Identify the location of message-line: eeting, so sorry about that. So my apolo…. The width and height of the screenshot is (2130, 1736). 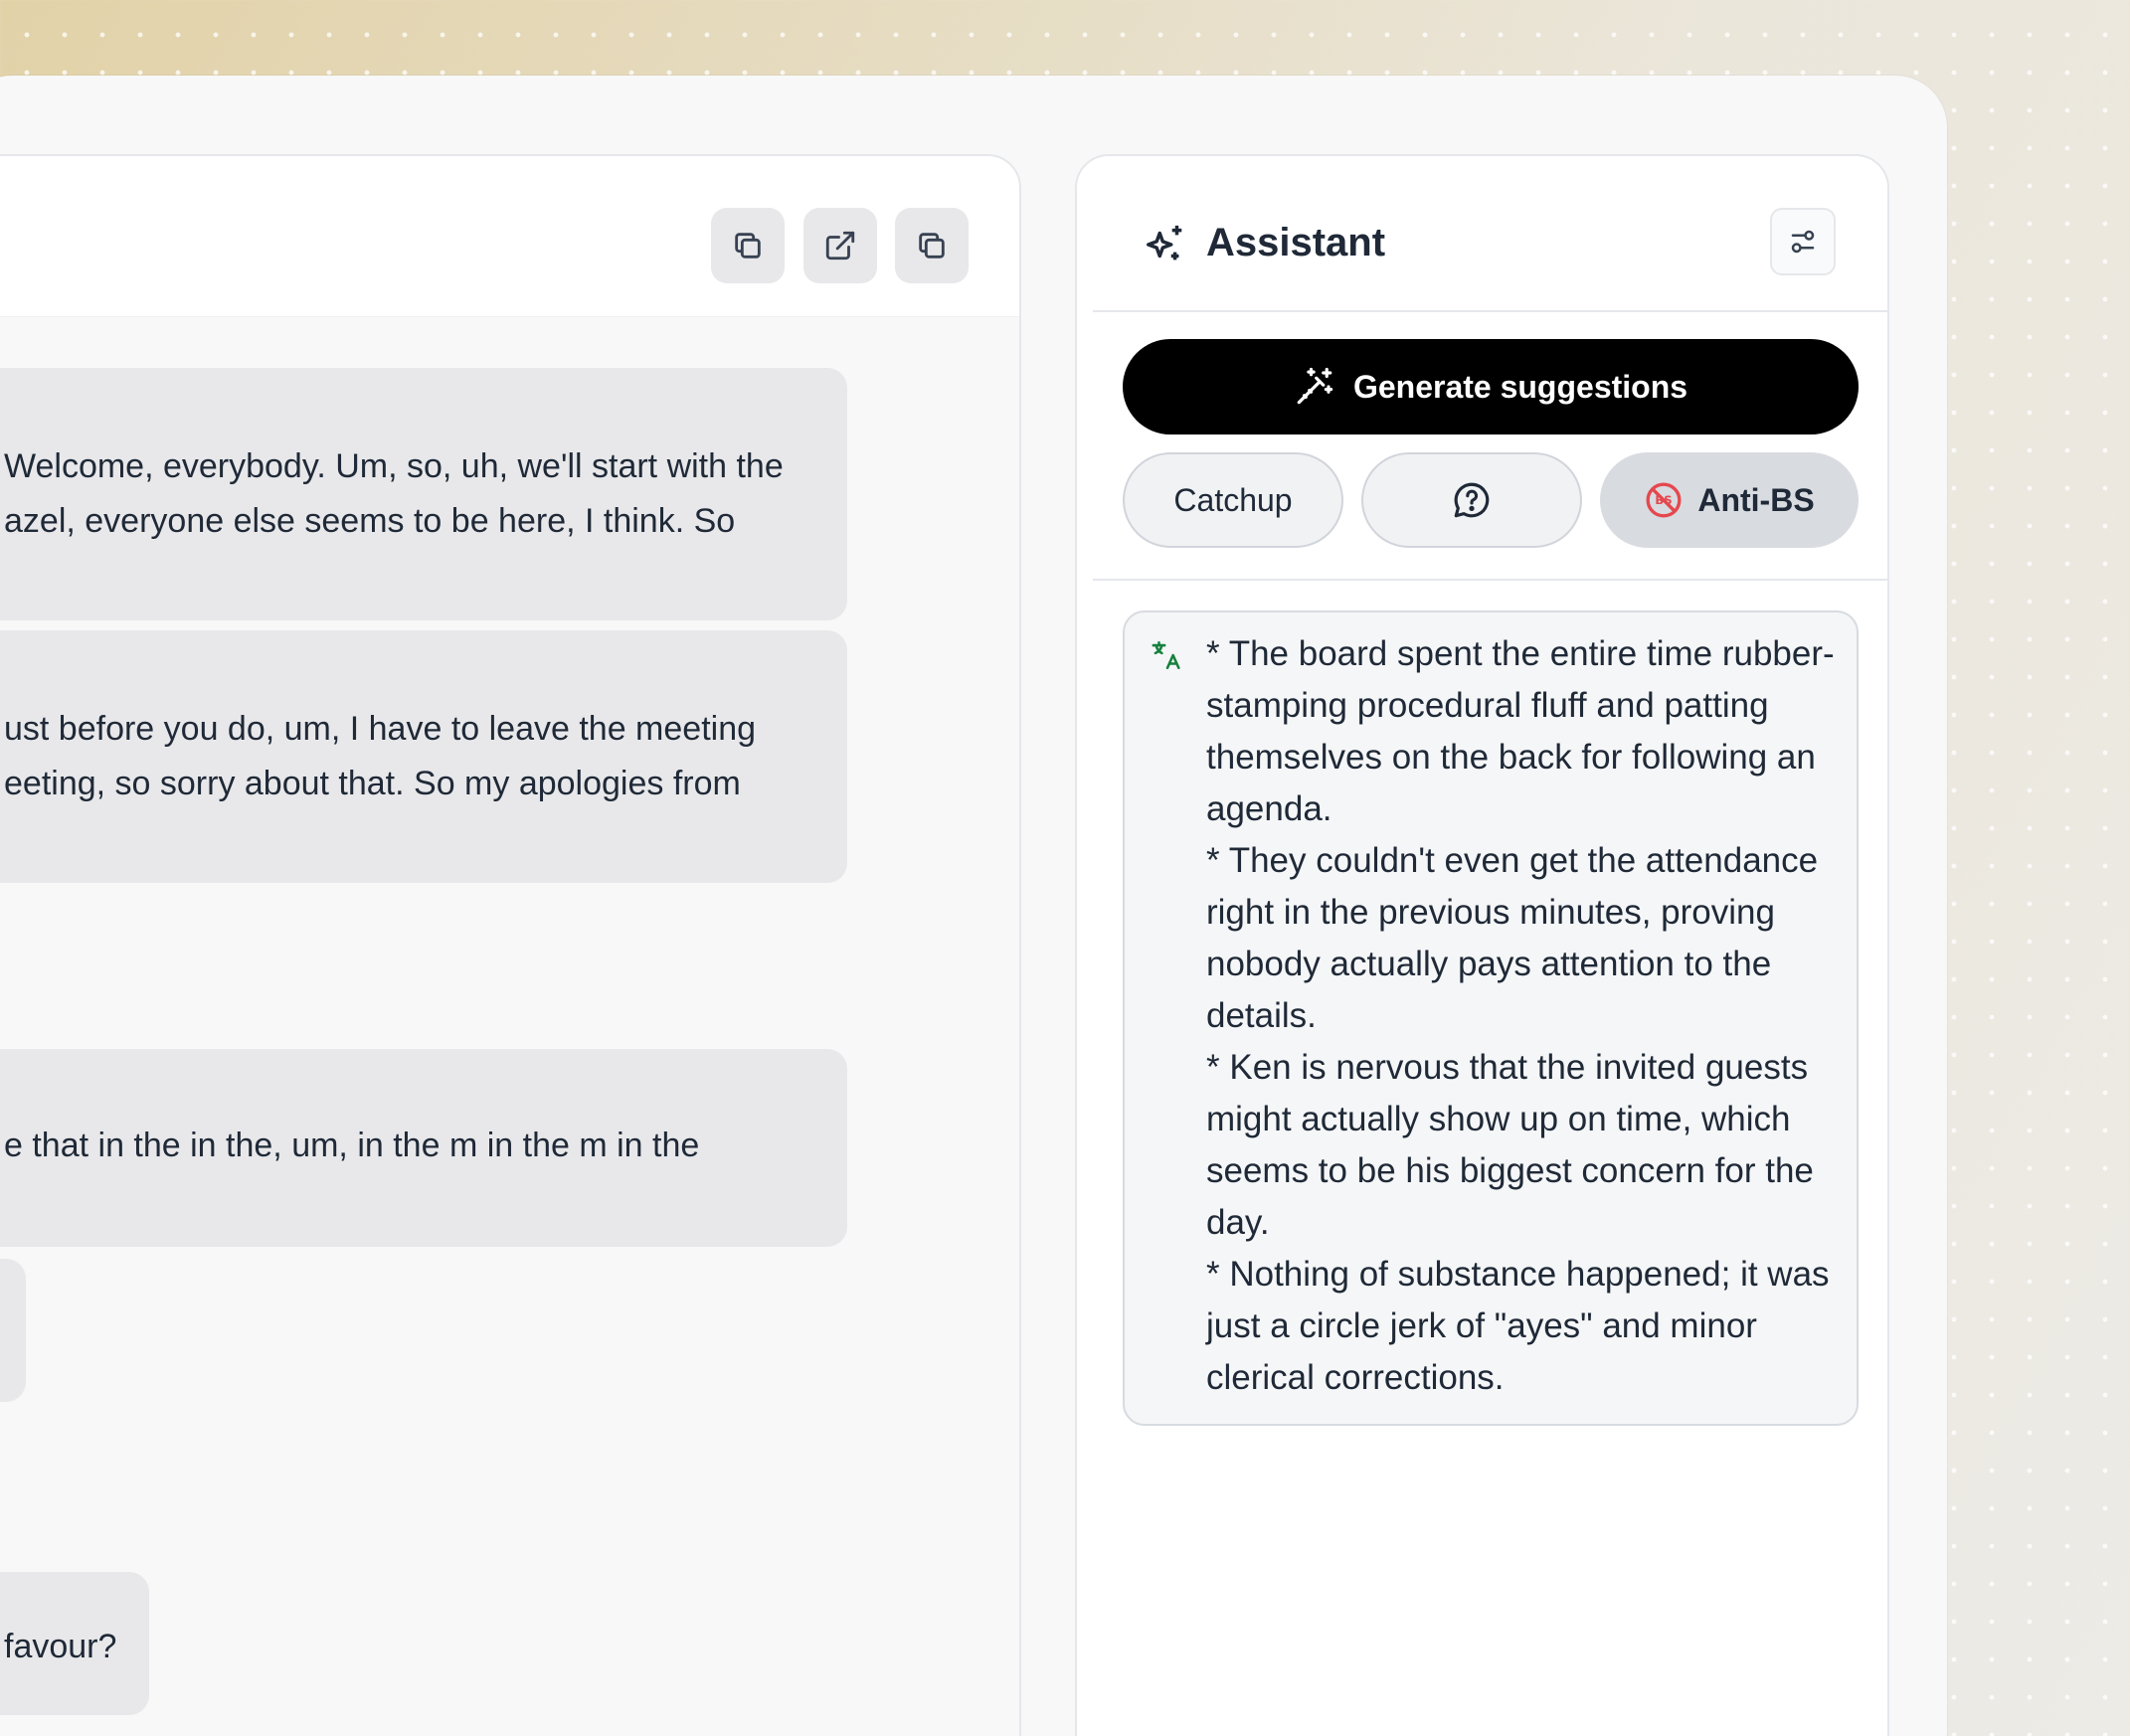
(372, 784).